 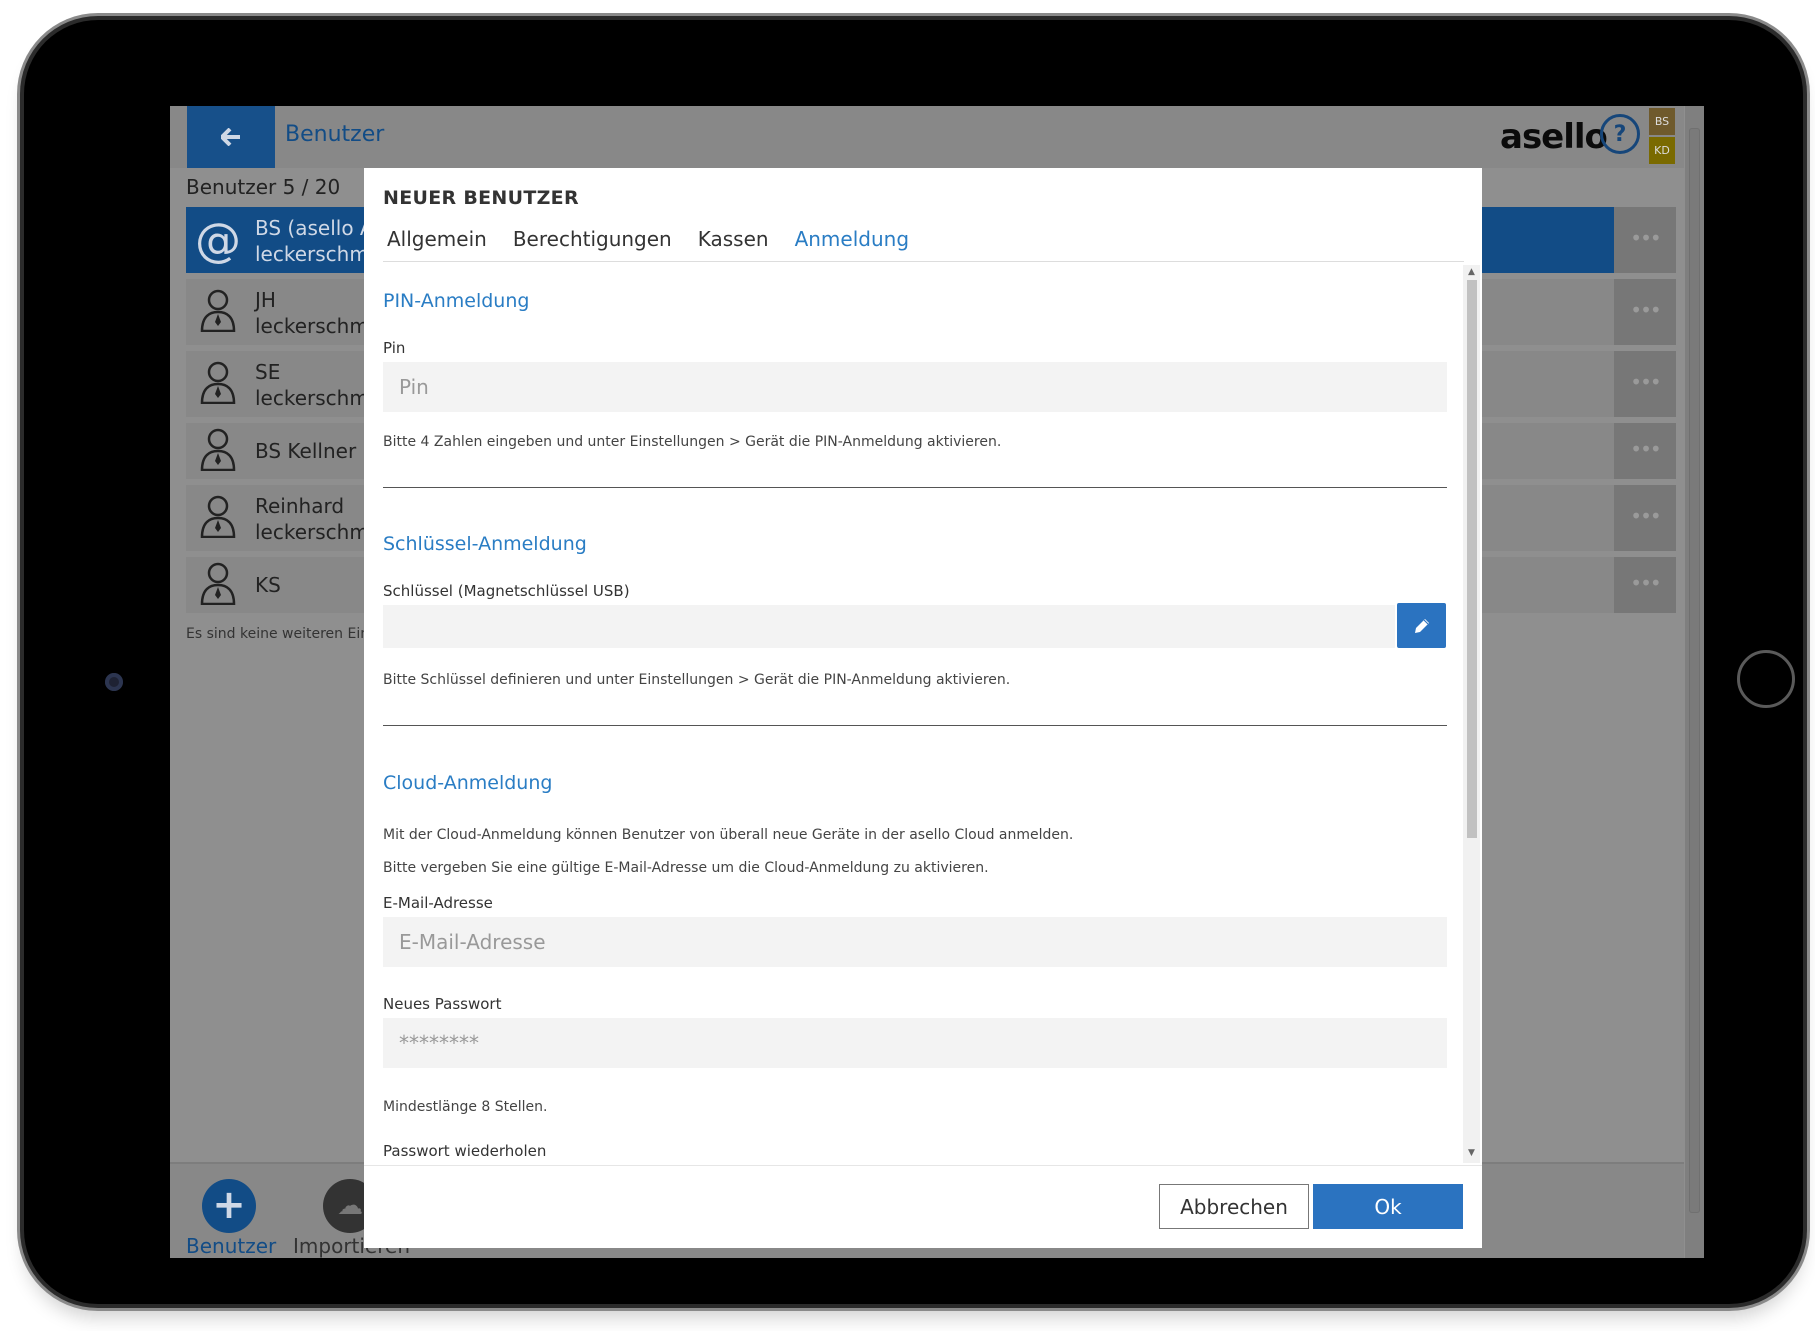 What do you see at coordinates (1472, 559) in the screenshot?
I see `dialog-scrollbar-thumb` at bounding box center [1472, 559].